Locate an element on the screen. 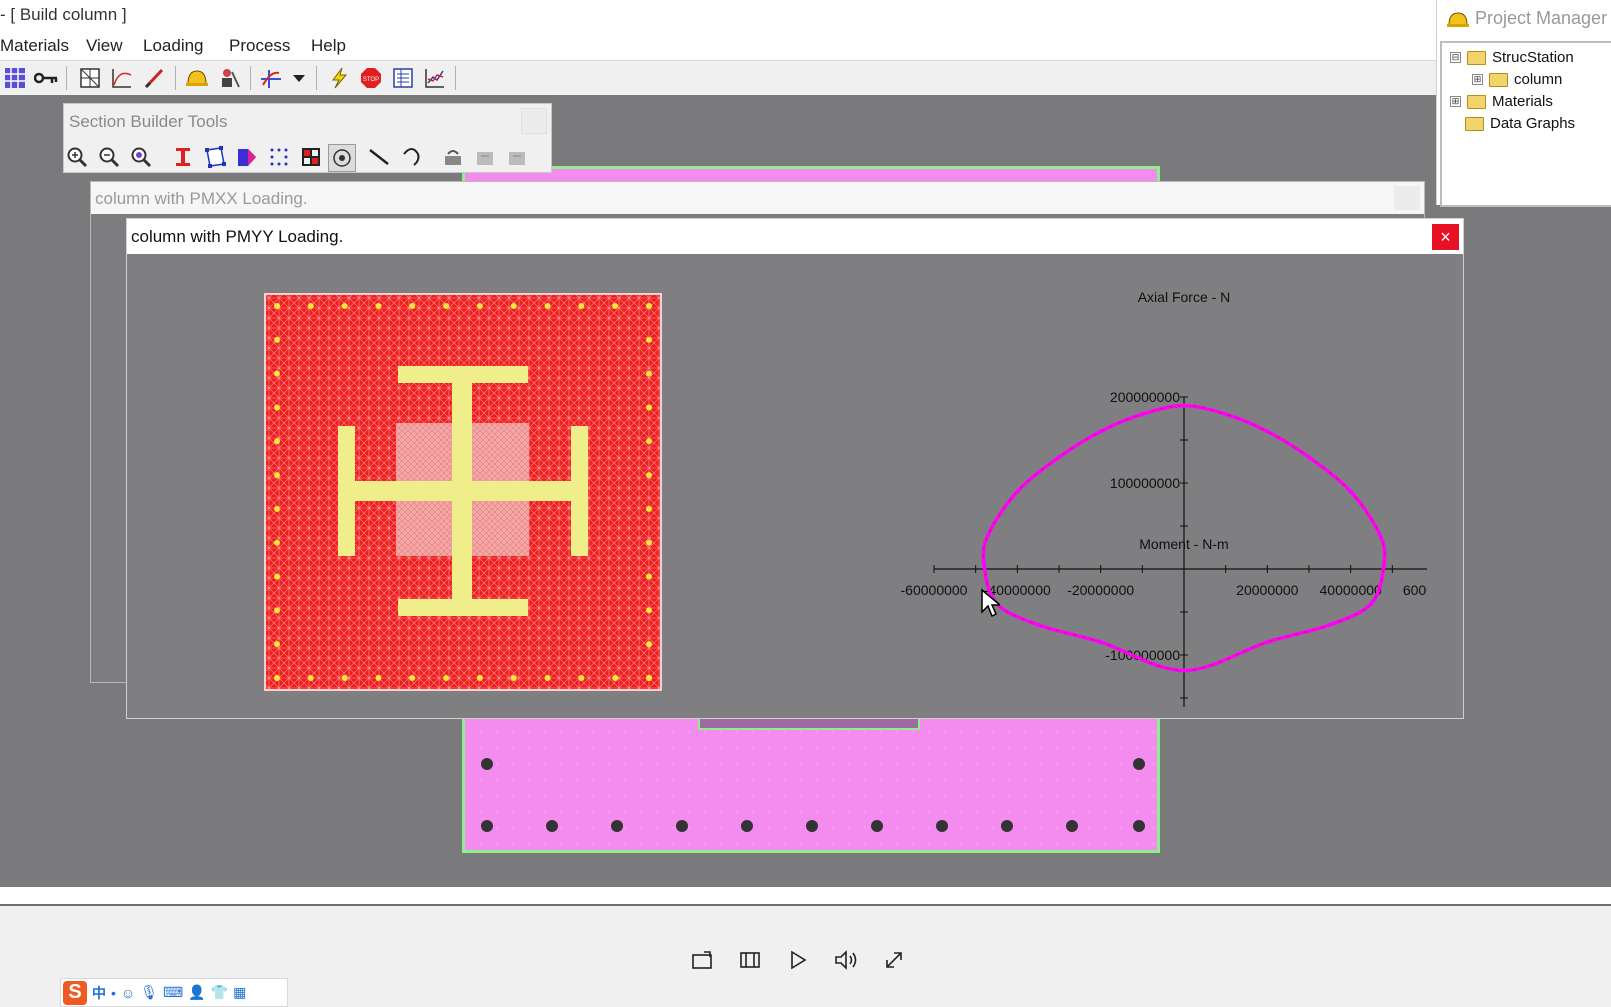 Image resolution: width=1611 pixels, height=1007 pixels. graph-icon is located at coordinates (435, 78).